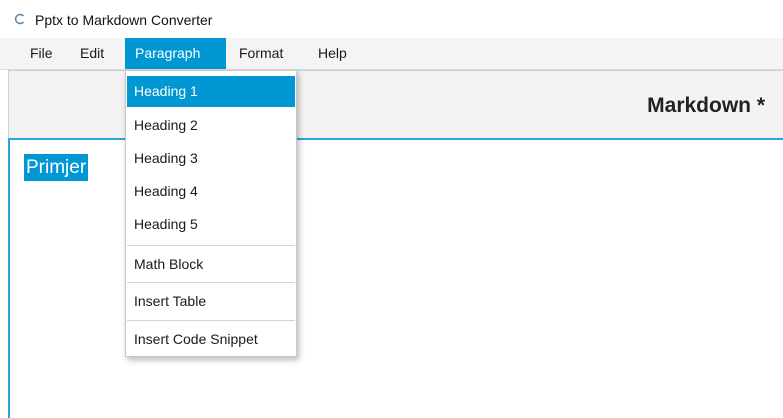 The width and height of the screenshot is (783, 418). Describe the element at coordinates (56, 167) in the screenshot. I see `editor-selected-text: Primjer` at that location.